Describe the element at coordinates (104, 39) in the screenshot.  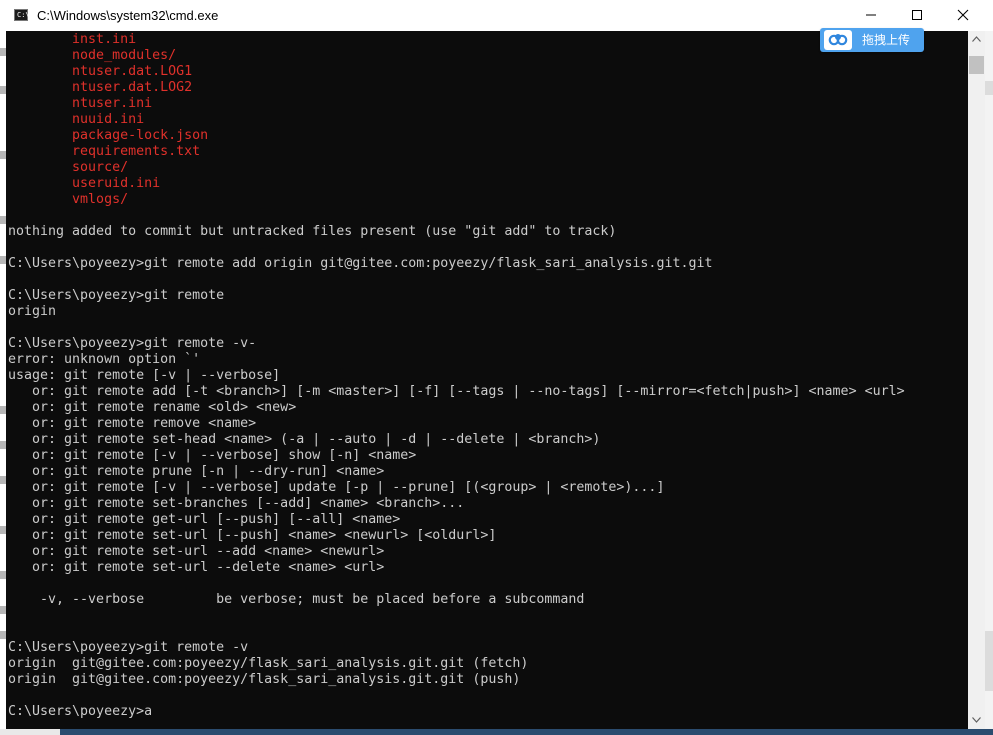
I see `untracked-file: inst.ini` at that location.